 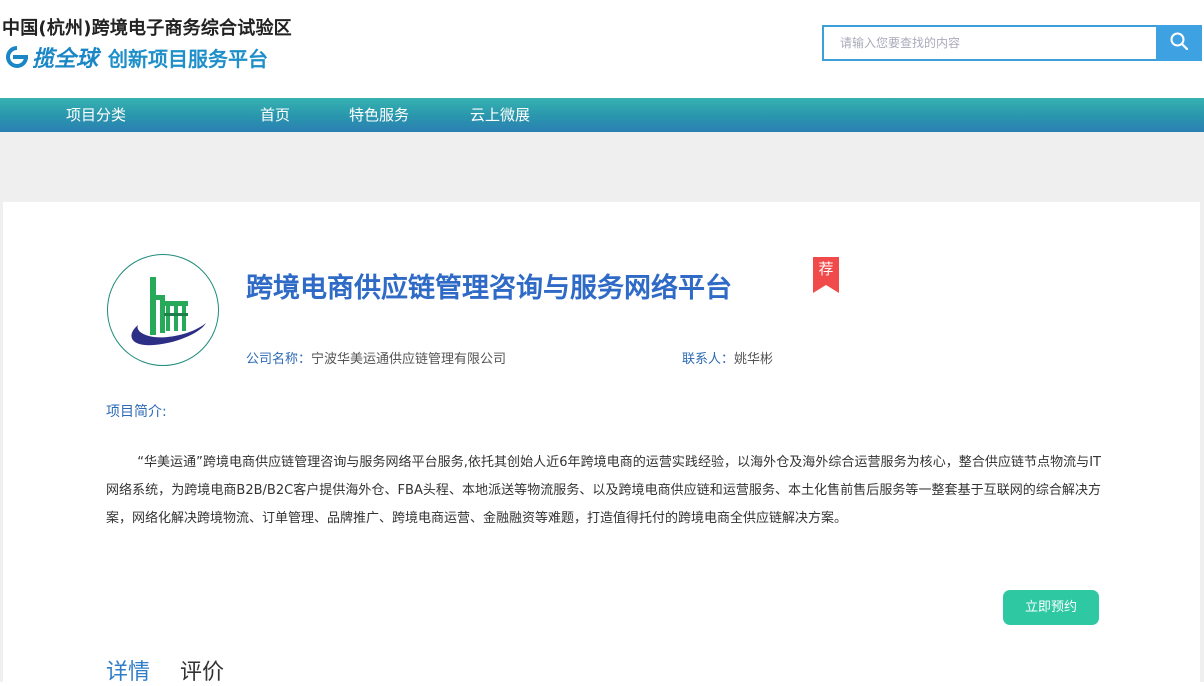 I want to click on project-title: 跨境电商供应链管理咨询与服务网络平台, so click(x=489, y=288).